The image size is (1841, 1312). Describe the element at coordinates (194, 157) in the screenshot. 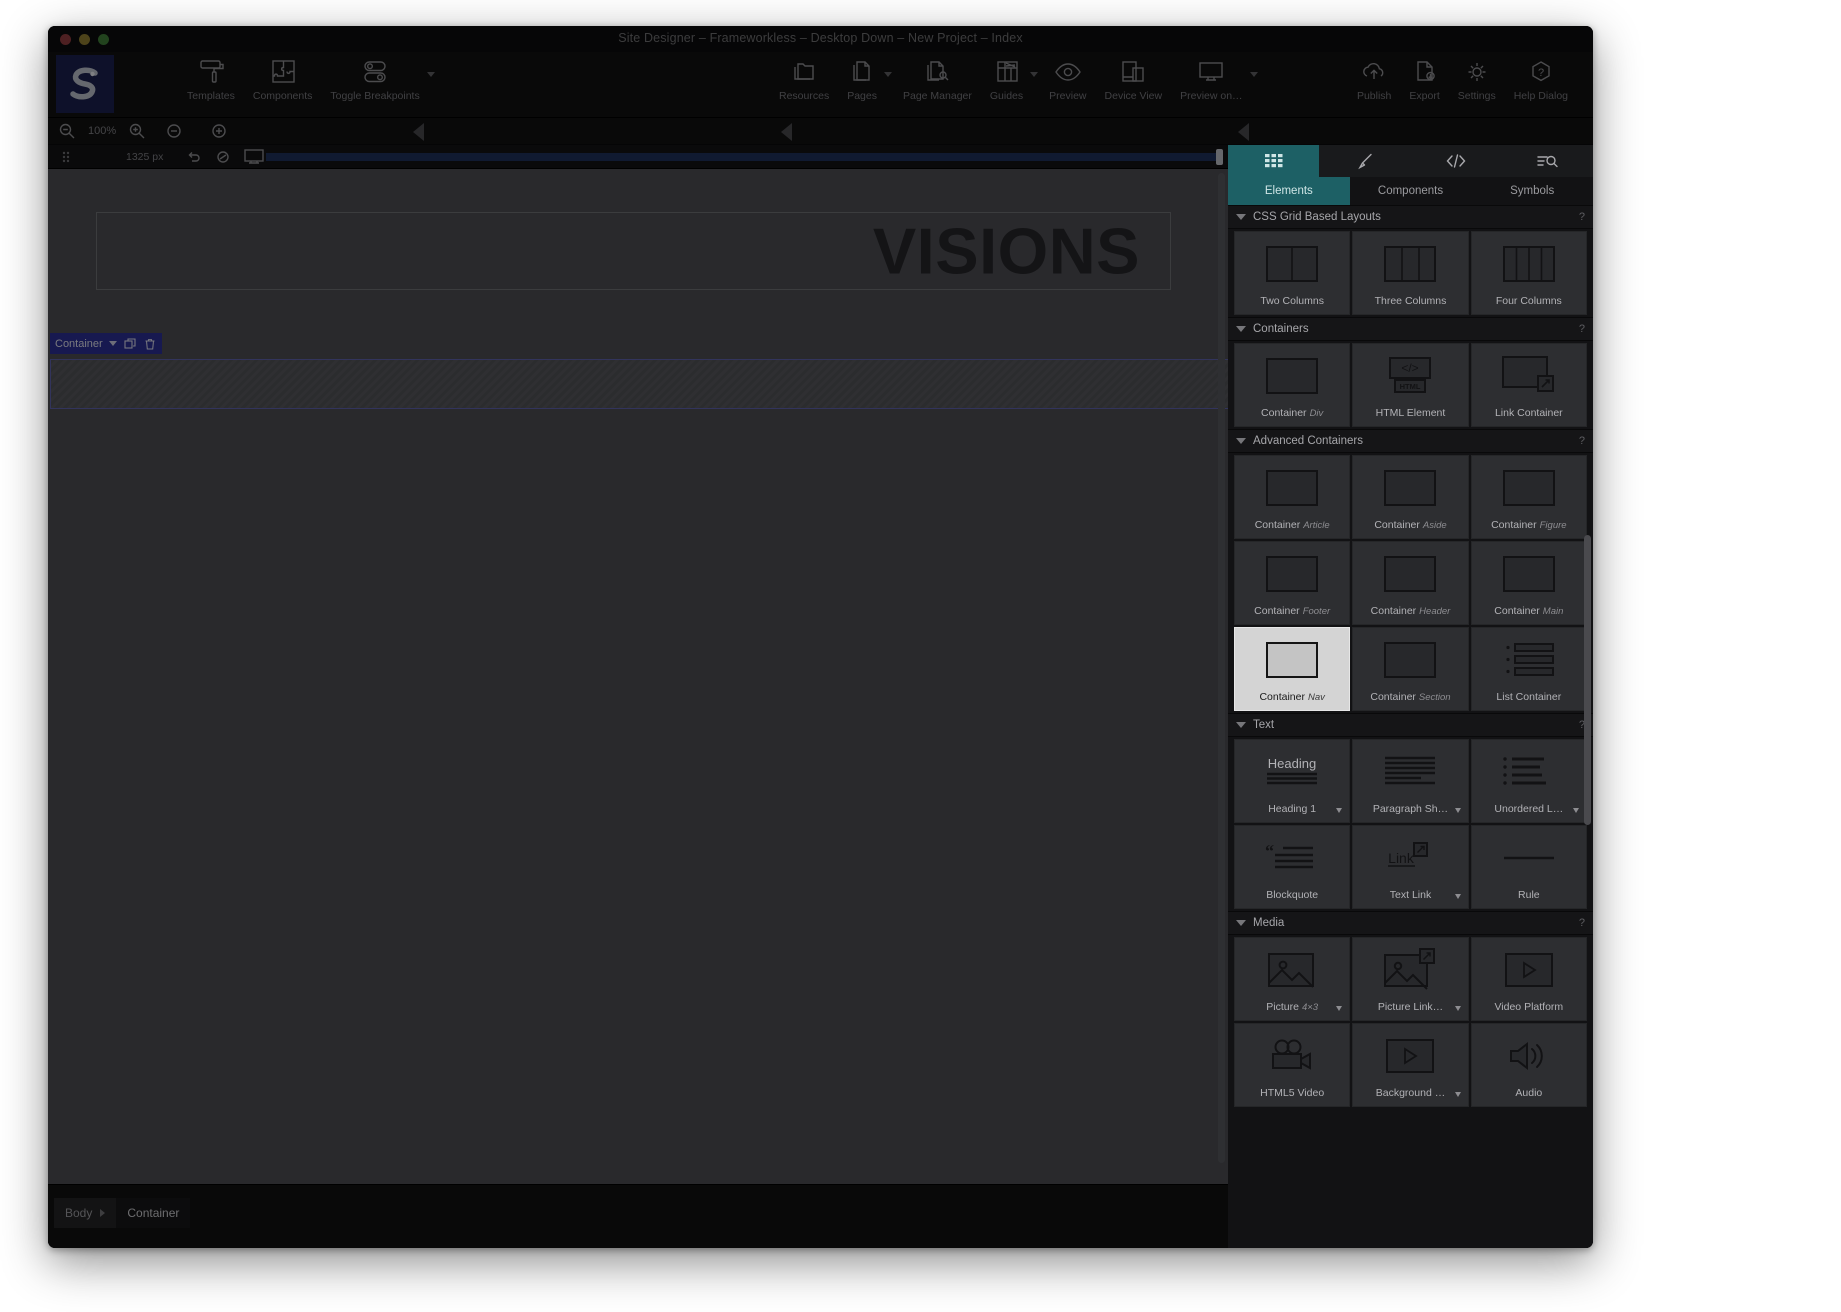

I see `undo-icon` at that location.